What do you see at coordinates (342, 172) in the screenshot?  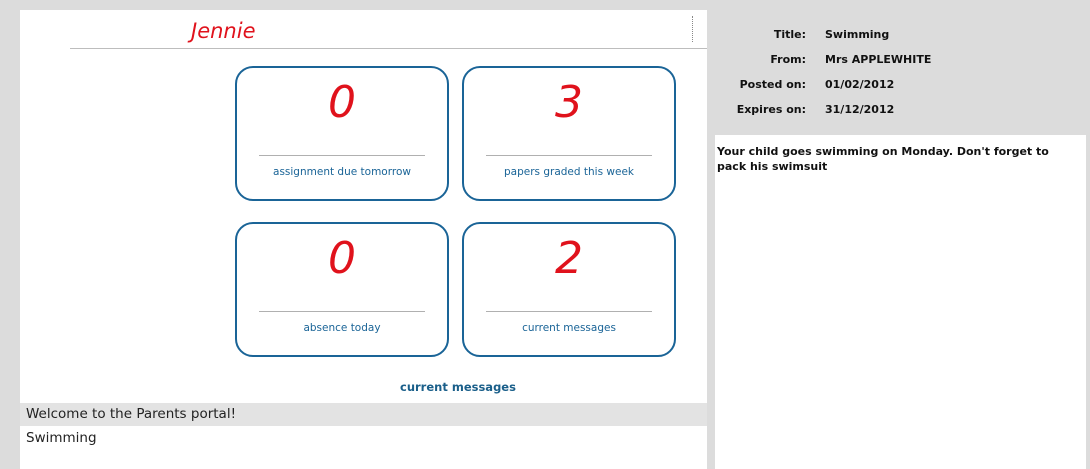 I see `tile-label: assignment due tomorrow` at bounding box center [342, 172].